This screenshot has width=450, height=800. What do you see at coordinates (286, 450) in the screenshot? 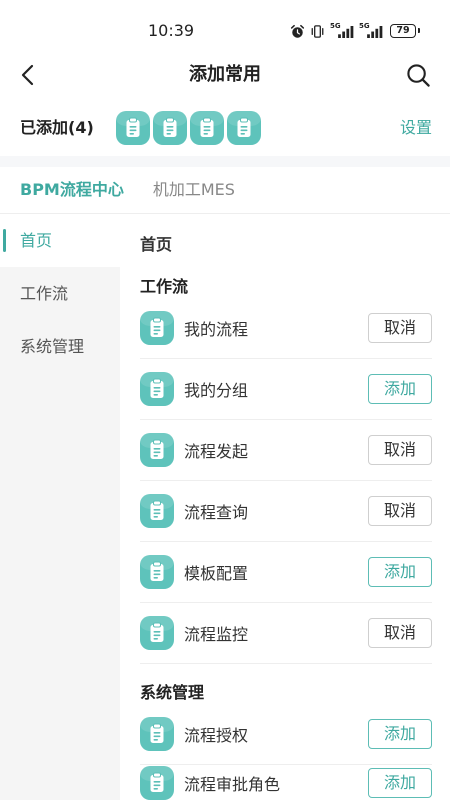
I see `shortcut-row: 流程发起 取消` at bounding box center [286, 450].